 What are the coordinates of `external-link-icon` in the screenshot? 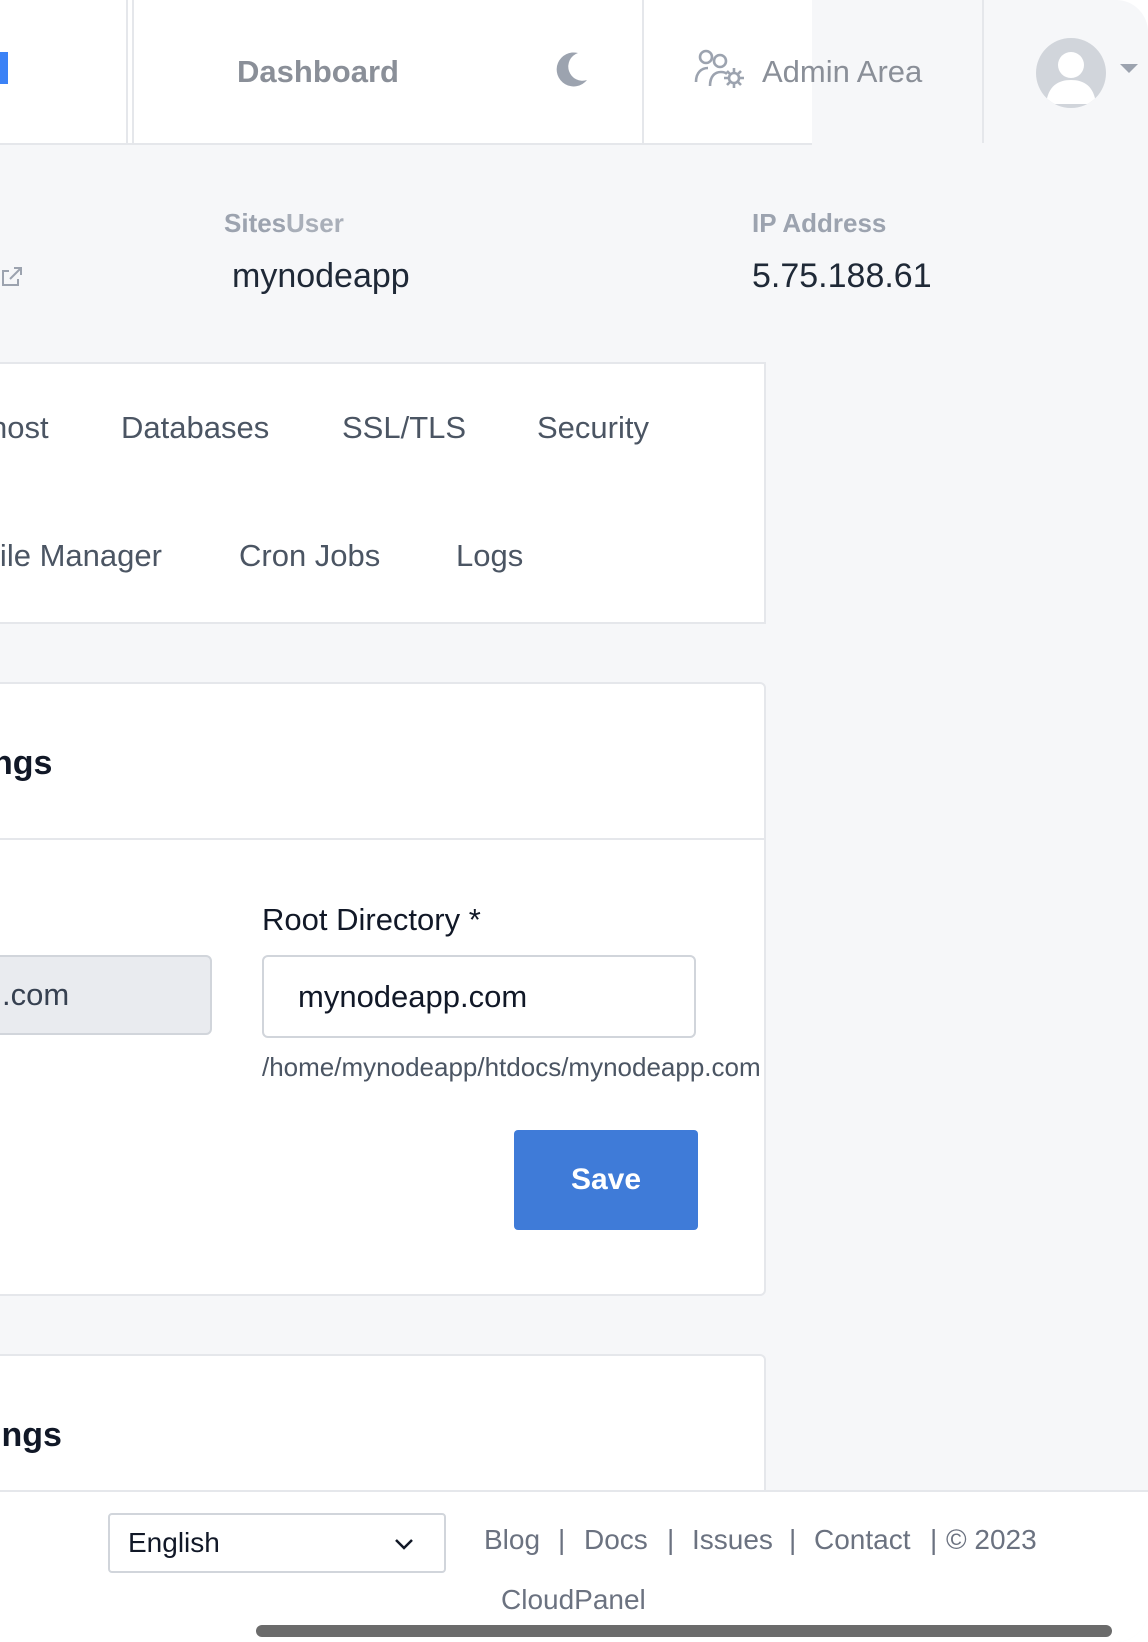 It's located at (12, 279).